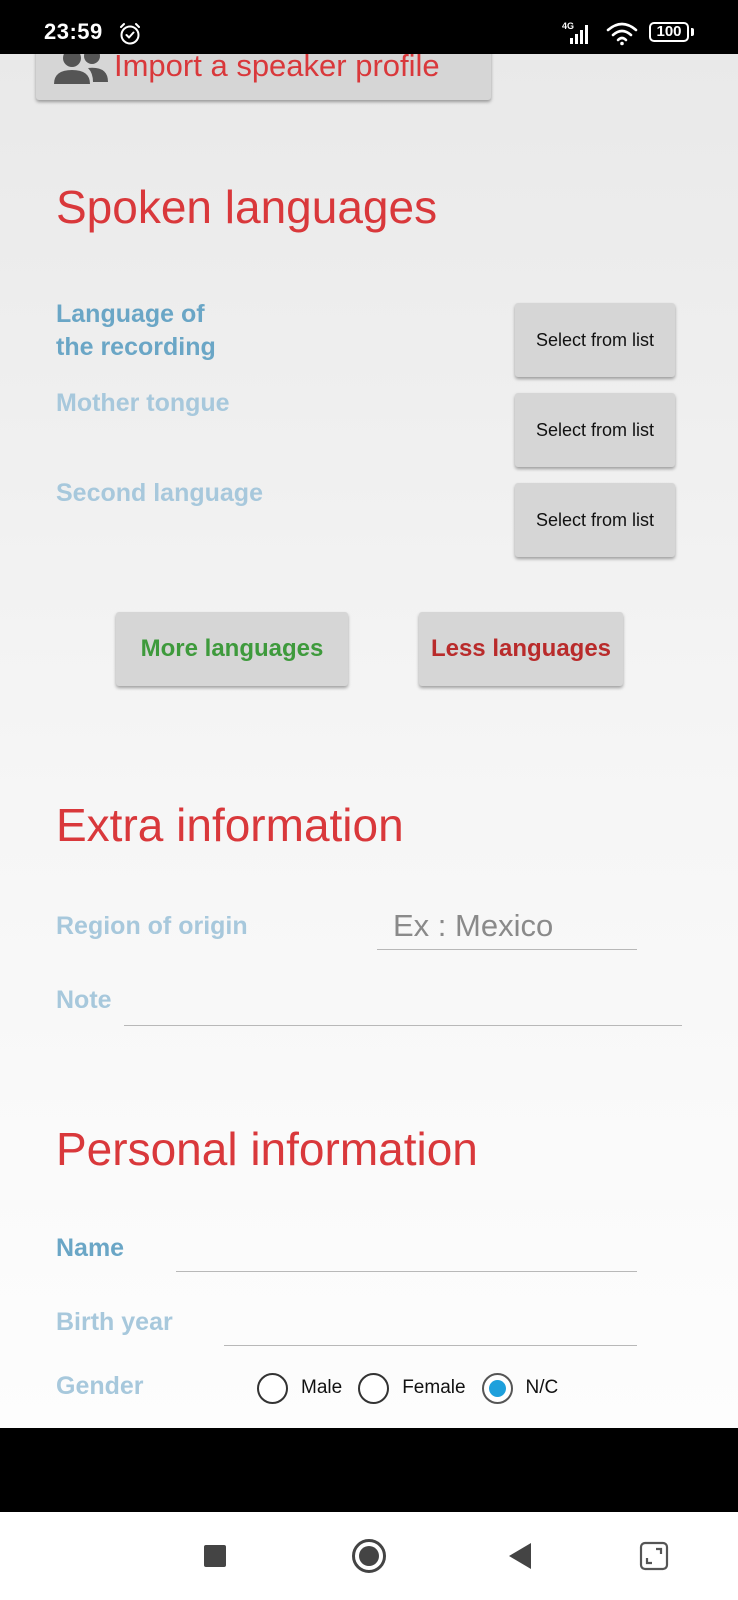 The image size is (738, 1600). Describe the element at coordinates (669, 32) in the screenshot. I see `battery-indicator: 100` at that location.